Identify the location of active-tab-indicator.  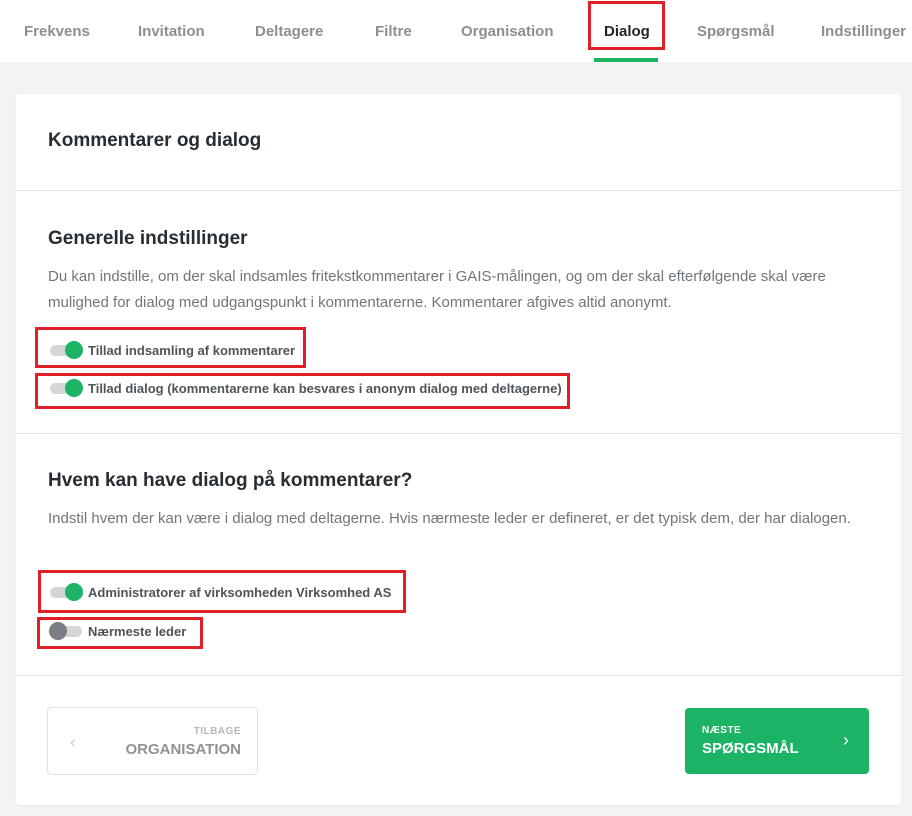
(626, 60).